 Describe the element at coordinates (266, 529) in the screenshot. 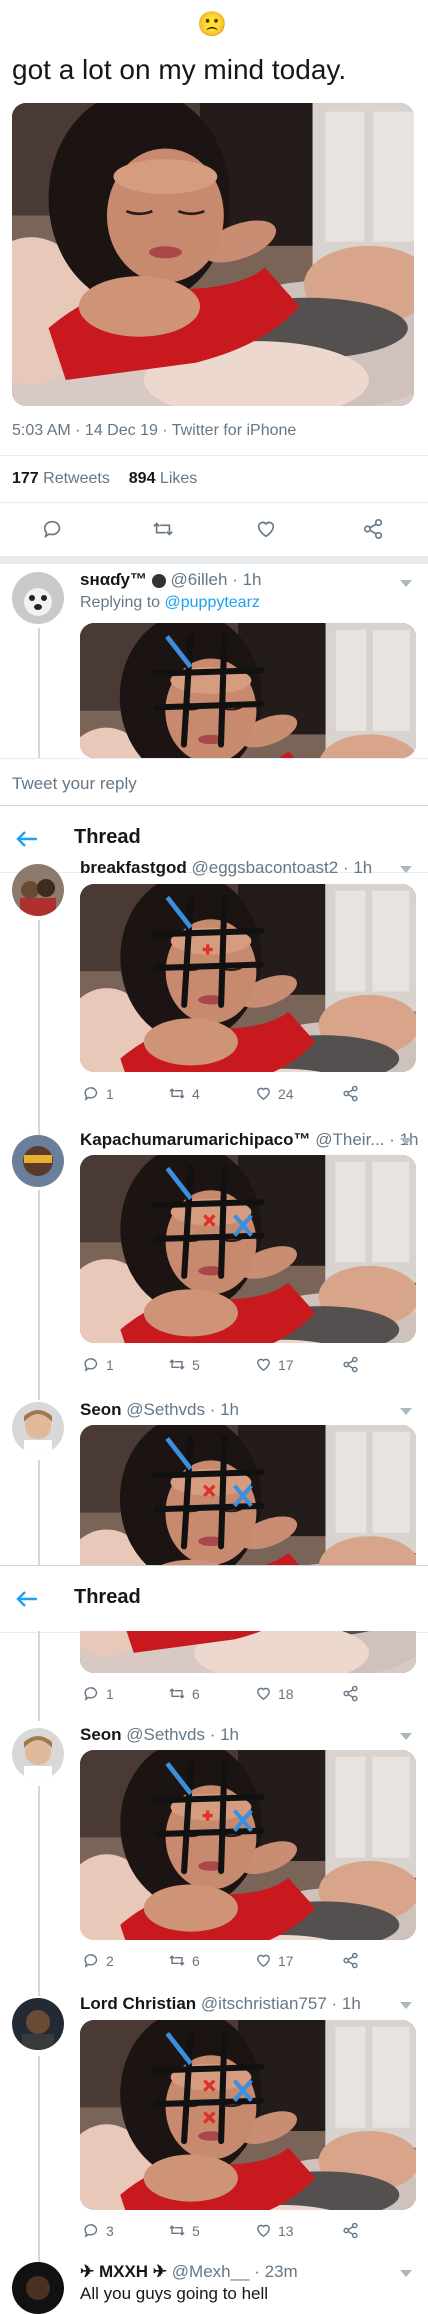

I see `like-button` at that location.